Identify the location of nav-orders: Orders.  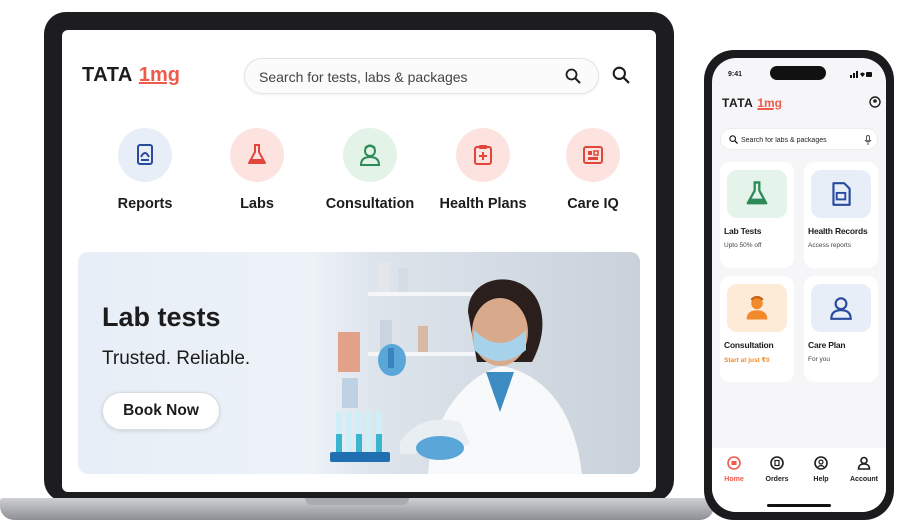
(777, 469).